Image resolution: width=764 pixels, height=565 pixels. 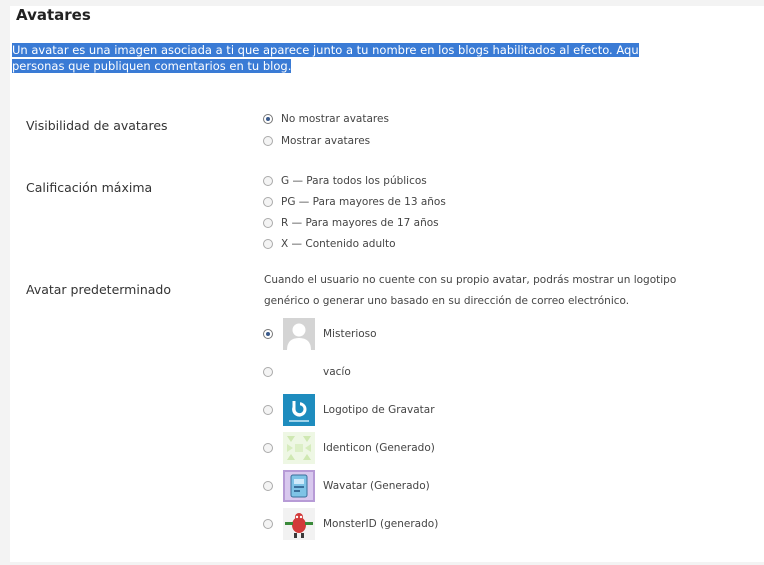 I want to click on option-label: Mostrar avatares, so click(x=326, y=141).